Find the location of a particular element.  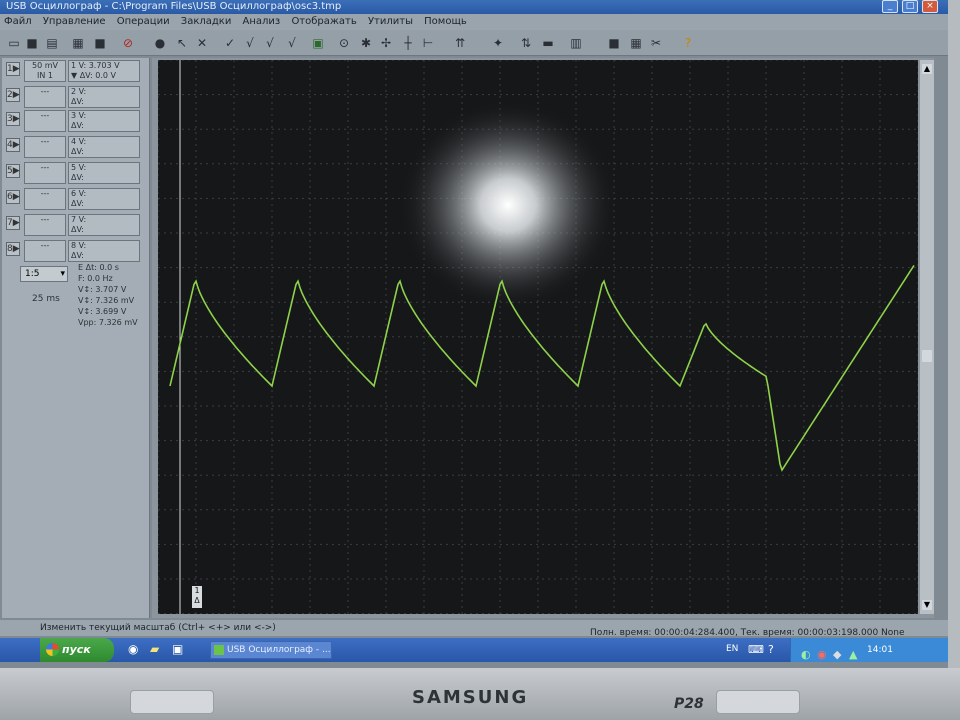

channel-8-num: 8 is located at coordinates (74, 245).